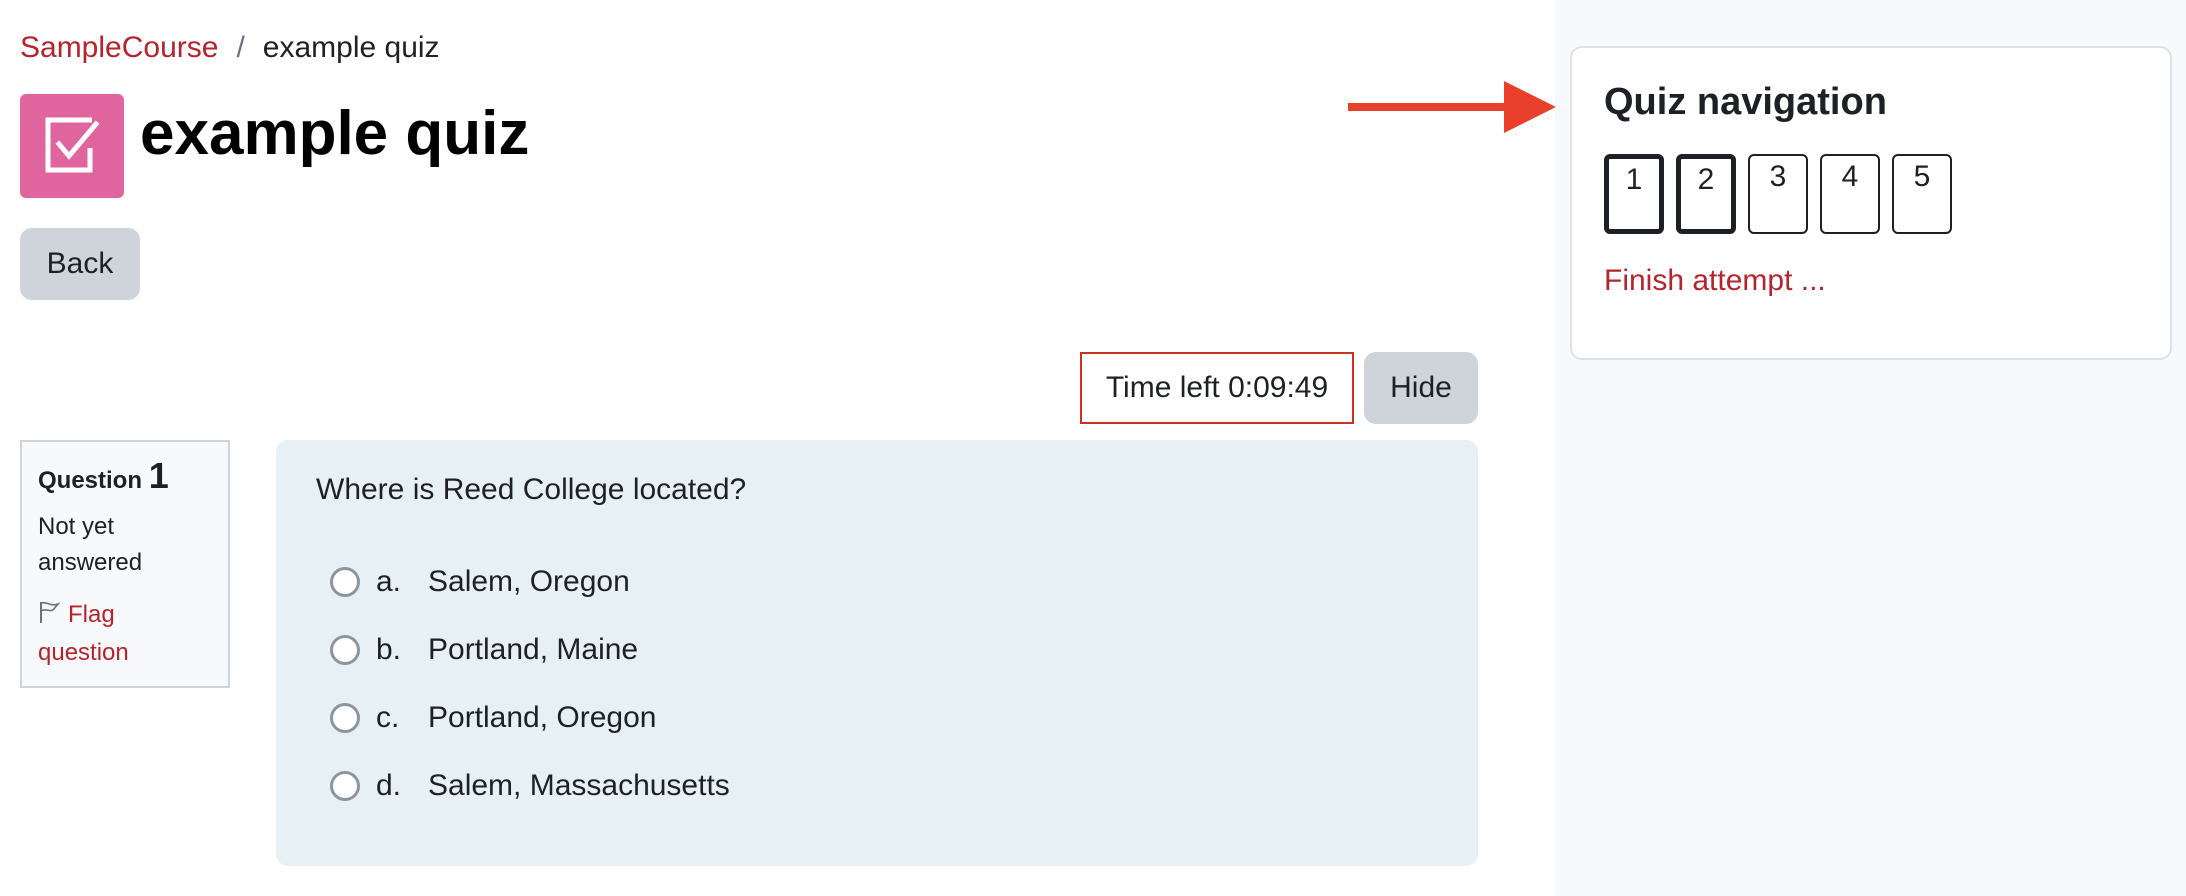  I want to click on answer-label: Salem, Oregon, so click(529, 582).